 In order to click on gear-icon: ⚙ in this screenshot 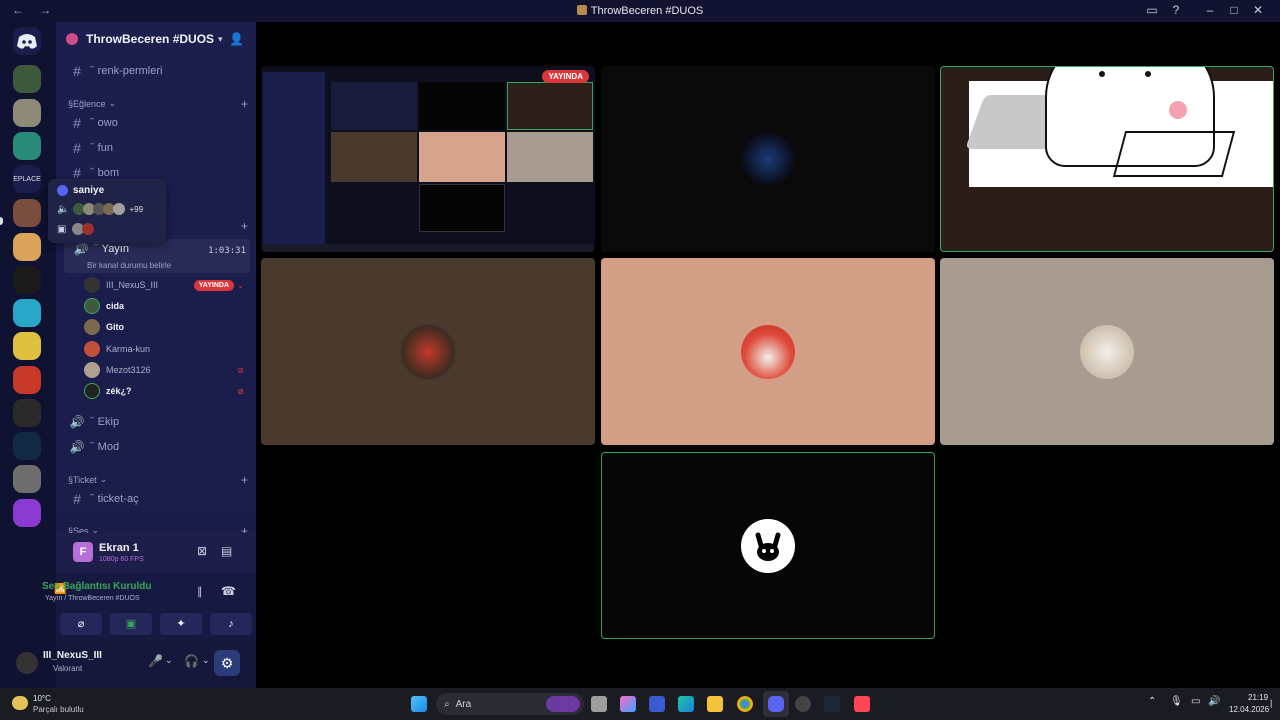, I will do `click(227, 663)`.